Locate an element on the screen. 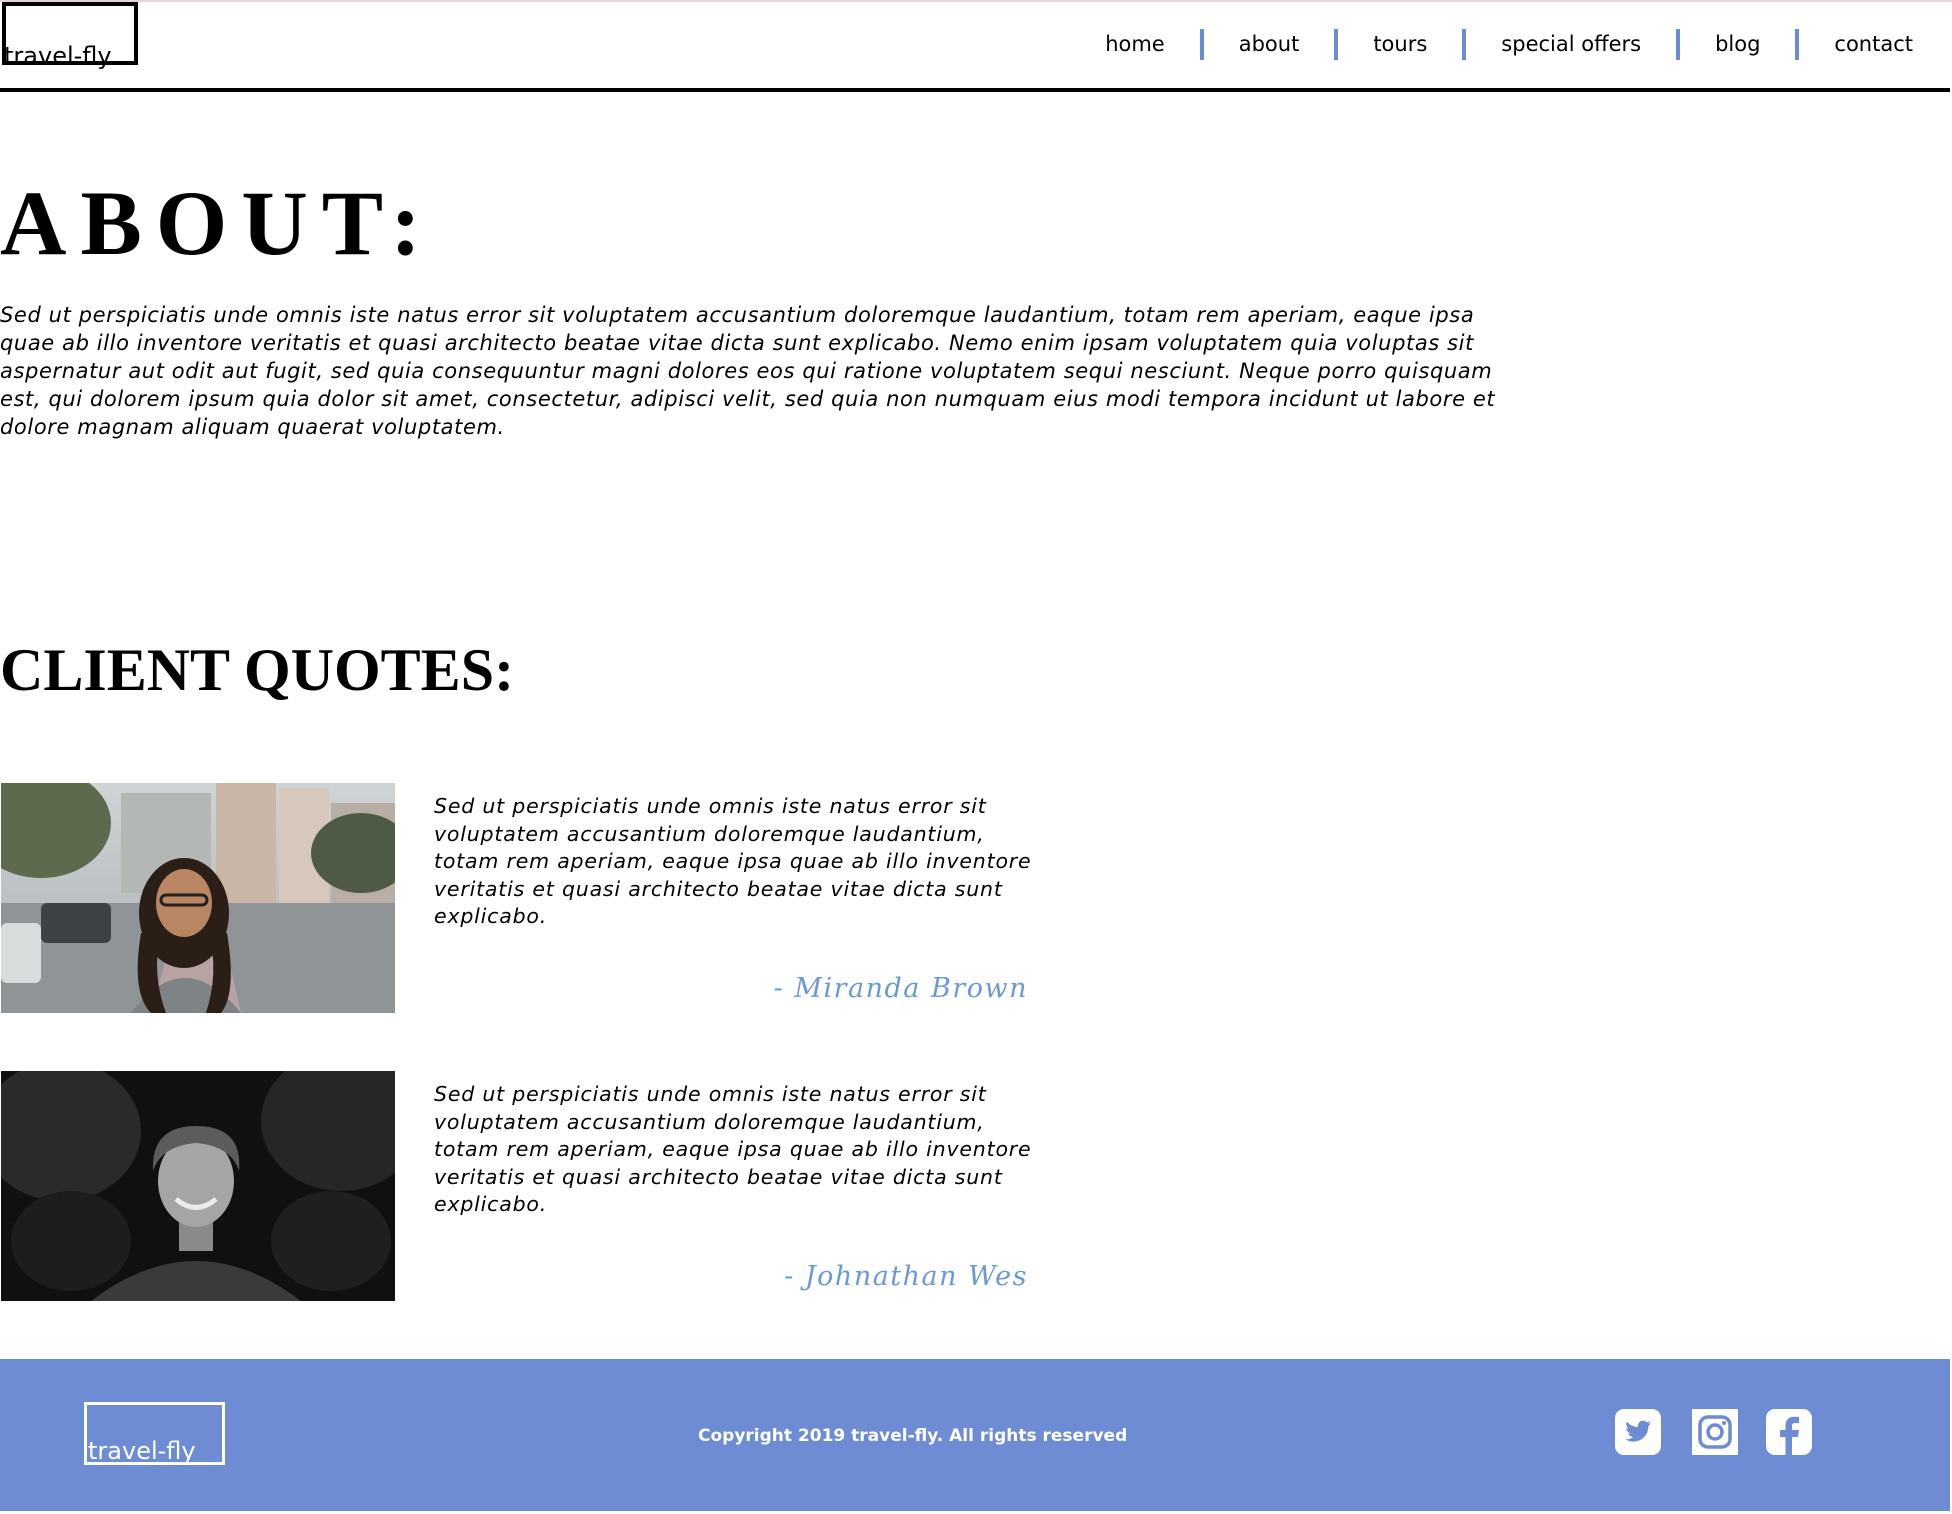 This screenshot has width=1952, height=1514. nav-tours: tours is located at coordinates (1400, 44).